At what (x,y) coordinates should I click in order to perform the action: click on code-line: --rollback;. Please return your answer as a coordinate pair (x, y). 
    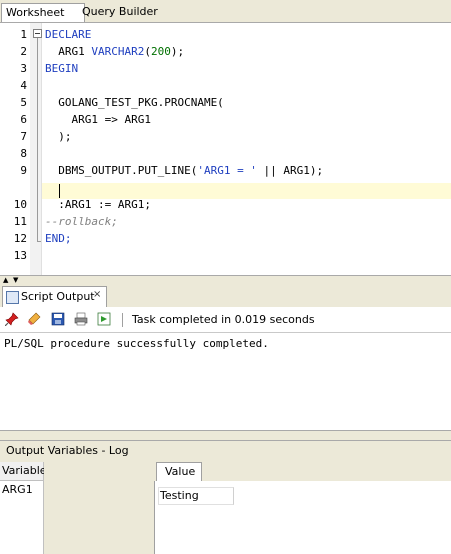
    Looking at the image, I should click on (81, 221).